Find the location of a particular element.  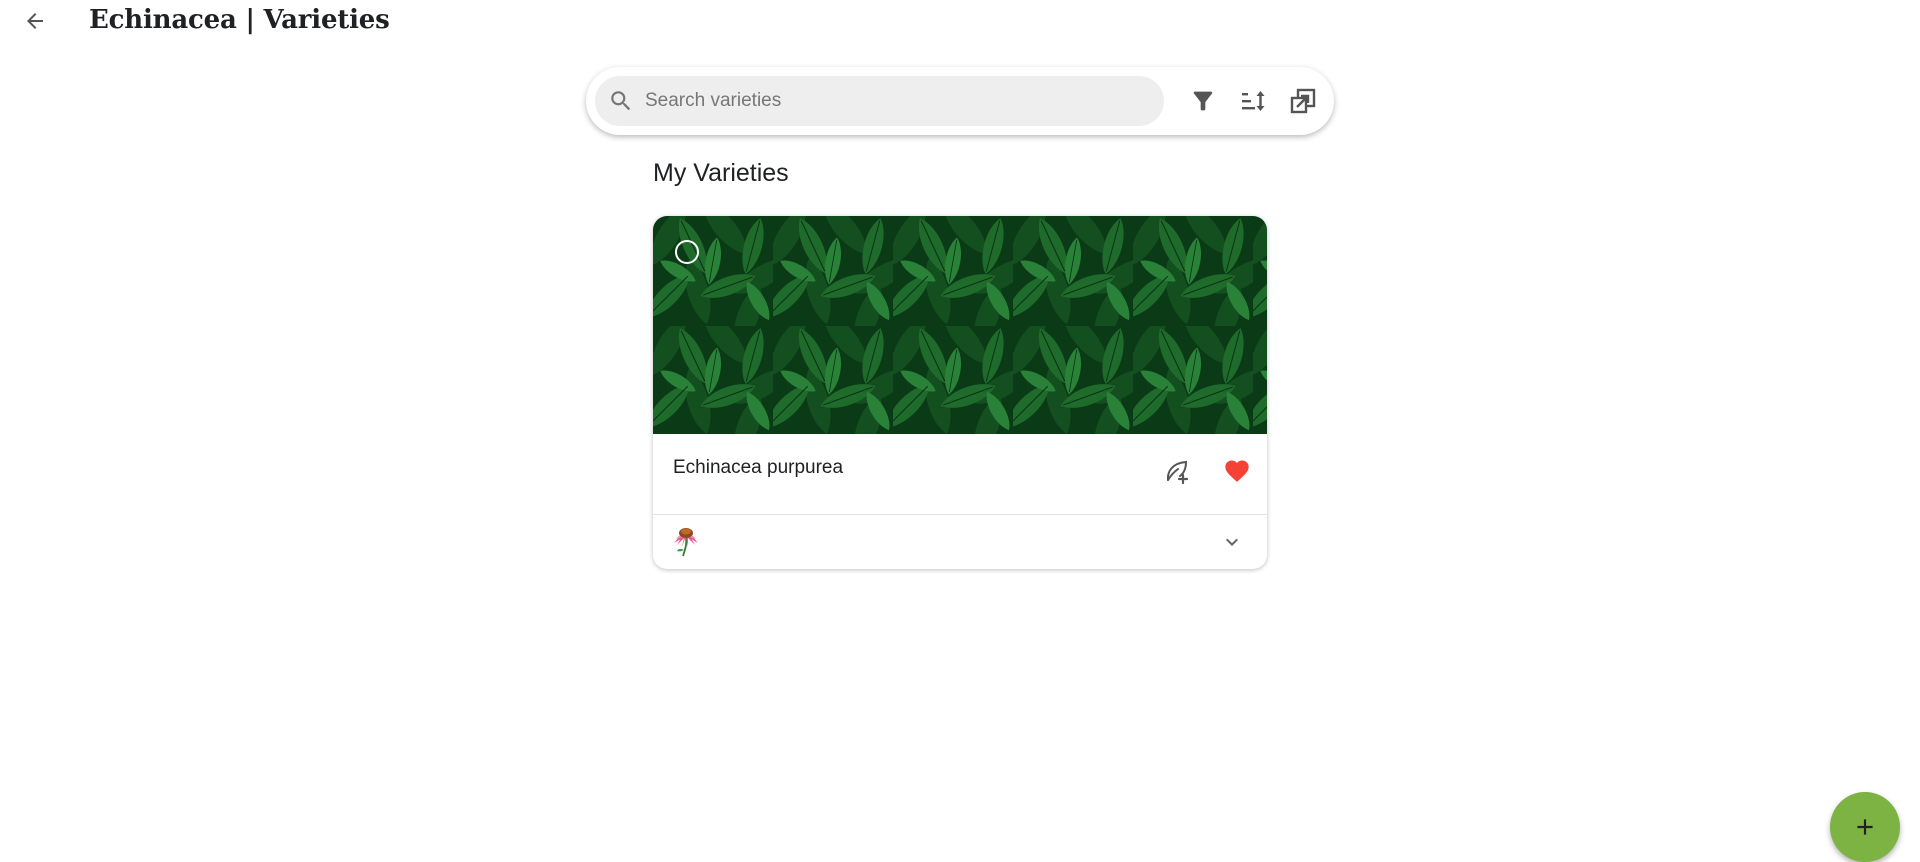

search-icon is located at coordinates (621, 101).